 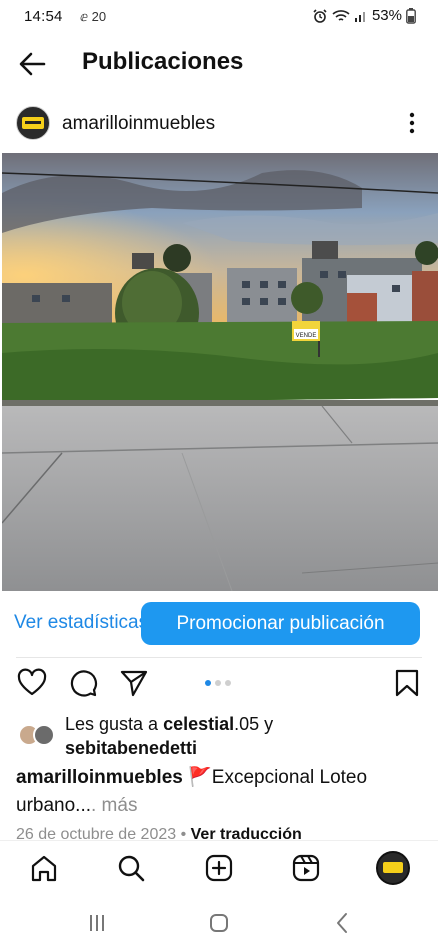 I want to click on liker-avatars, so click(x=38, y=736).